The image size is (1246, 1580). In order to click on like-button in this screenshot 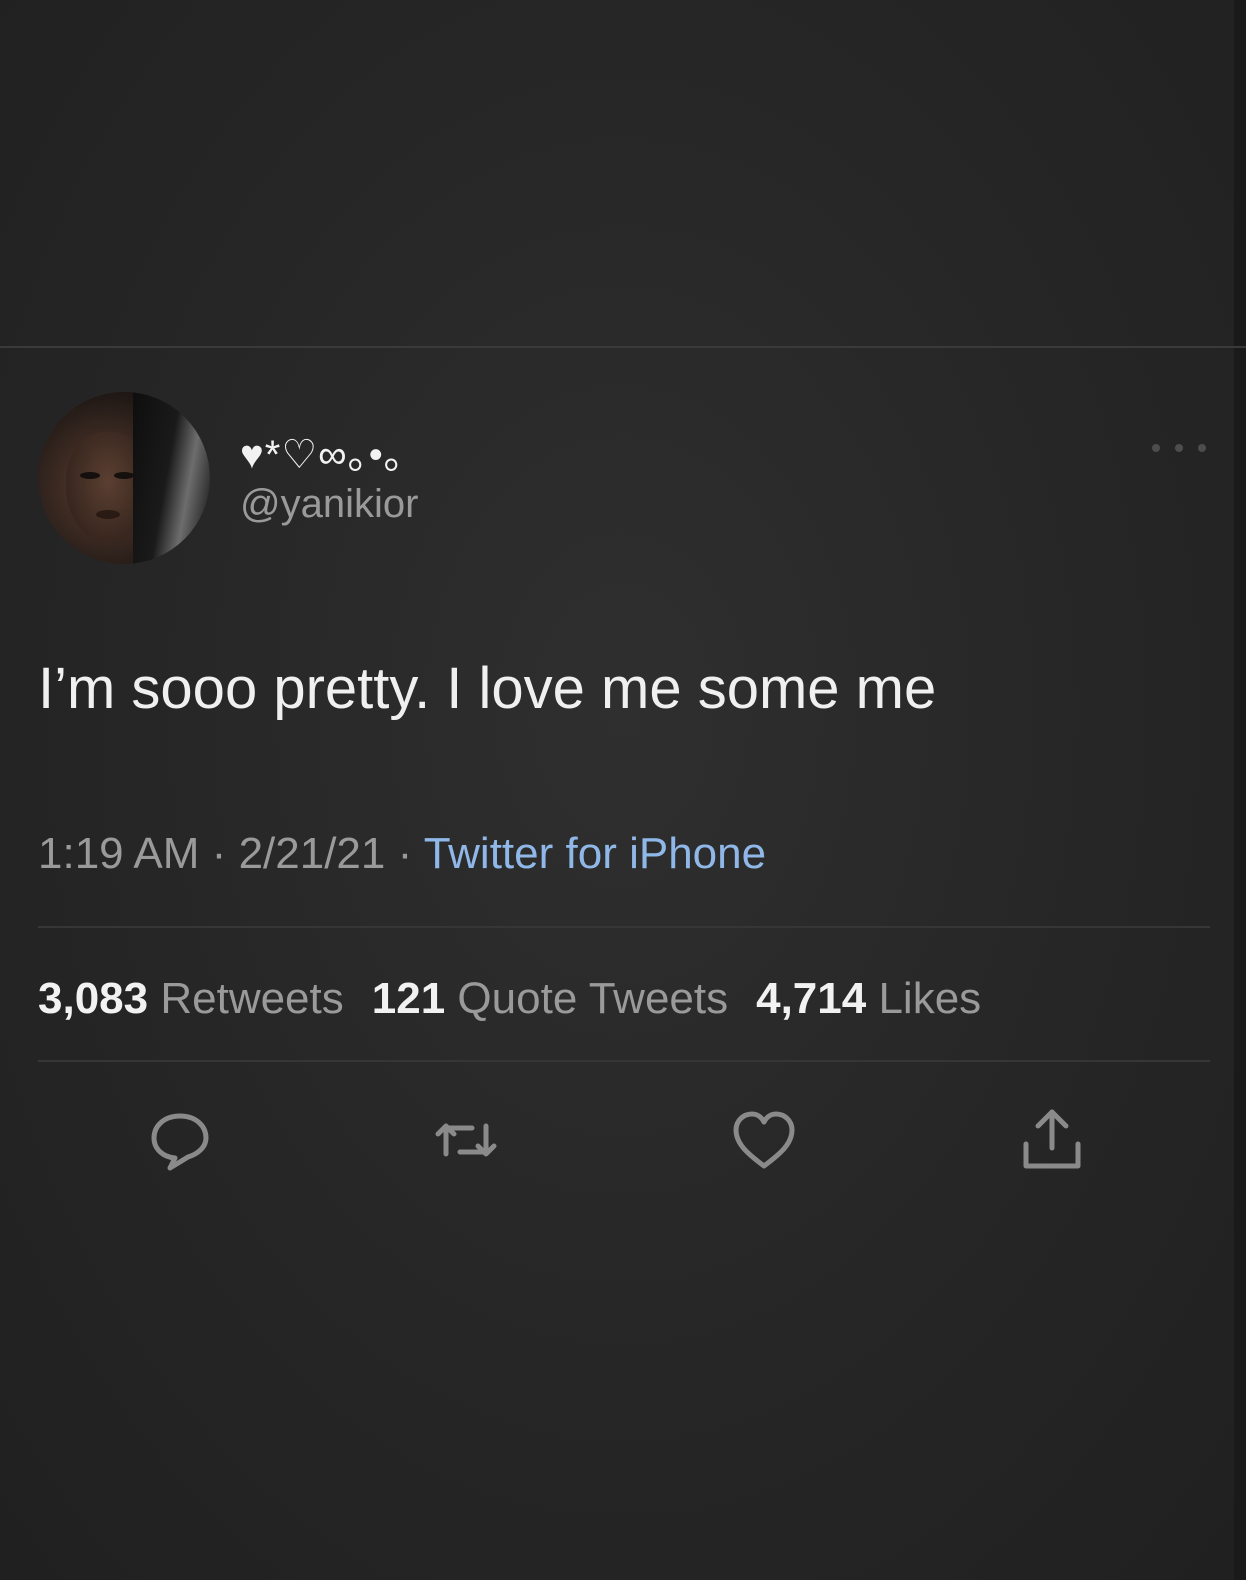, I will do `click(764, 1140)`.